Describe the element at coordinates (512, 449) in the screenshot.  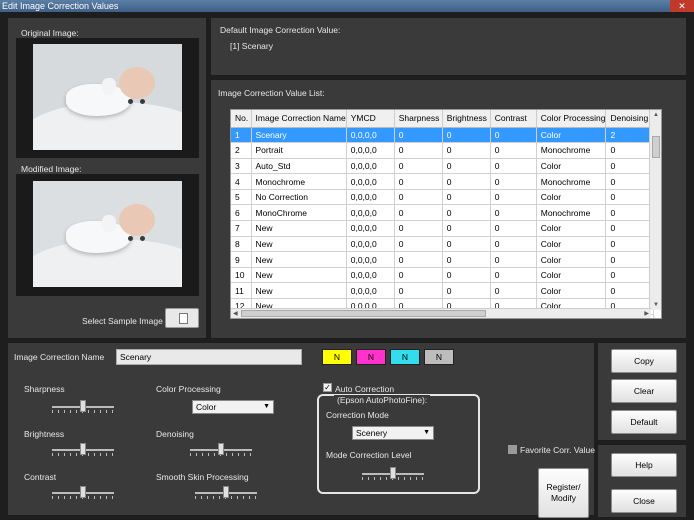
I see `favorite-checkbox` at that location.